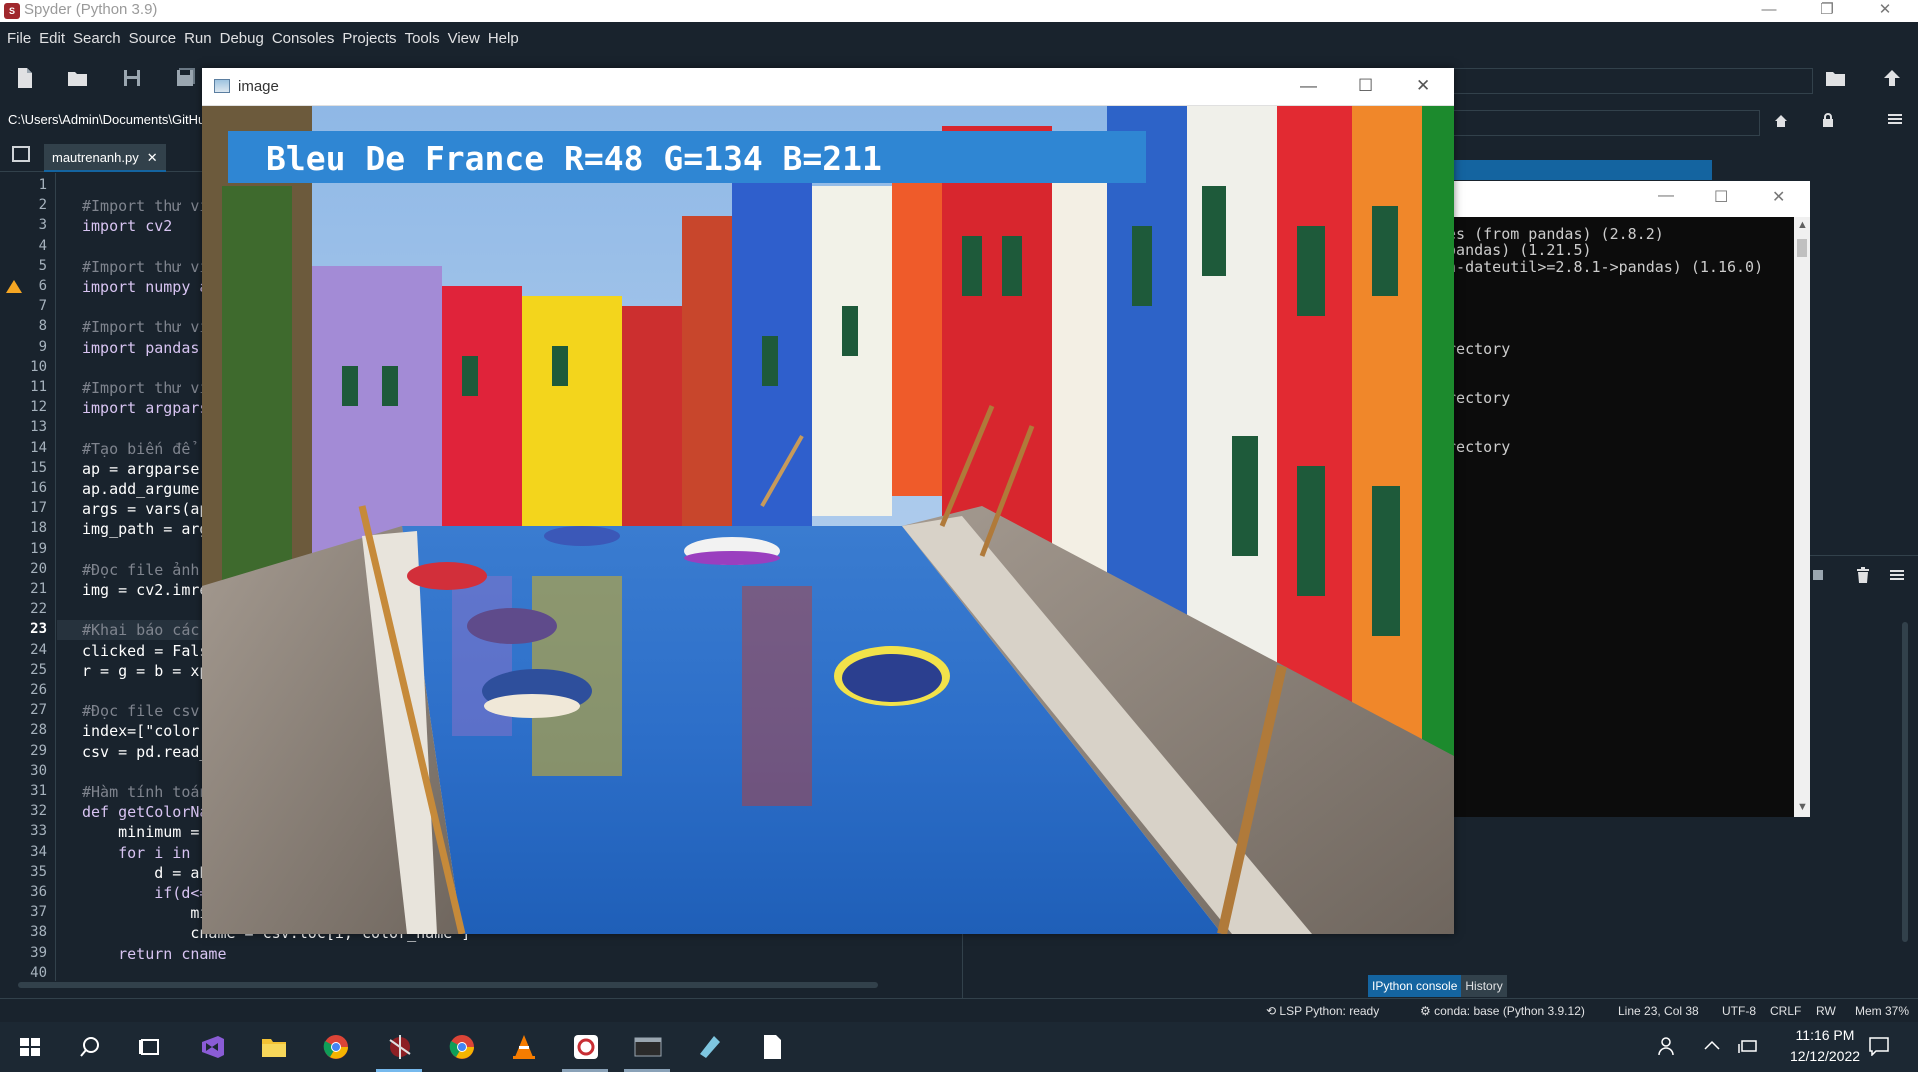  Describe the element at coordinates (38, 488) in the screenshot. I see `line-number: 16` at that location.